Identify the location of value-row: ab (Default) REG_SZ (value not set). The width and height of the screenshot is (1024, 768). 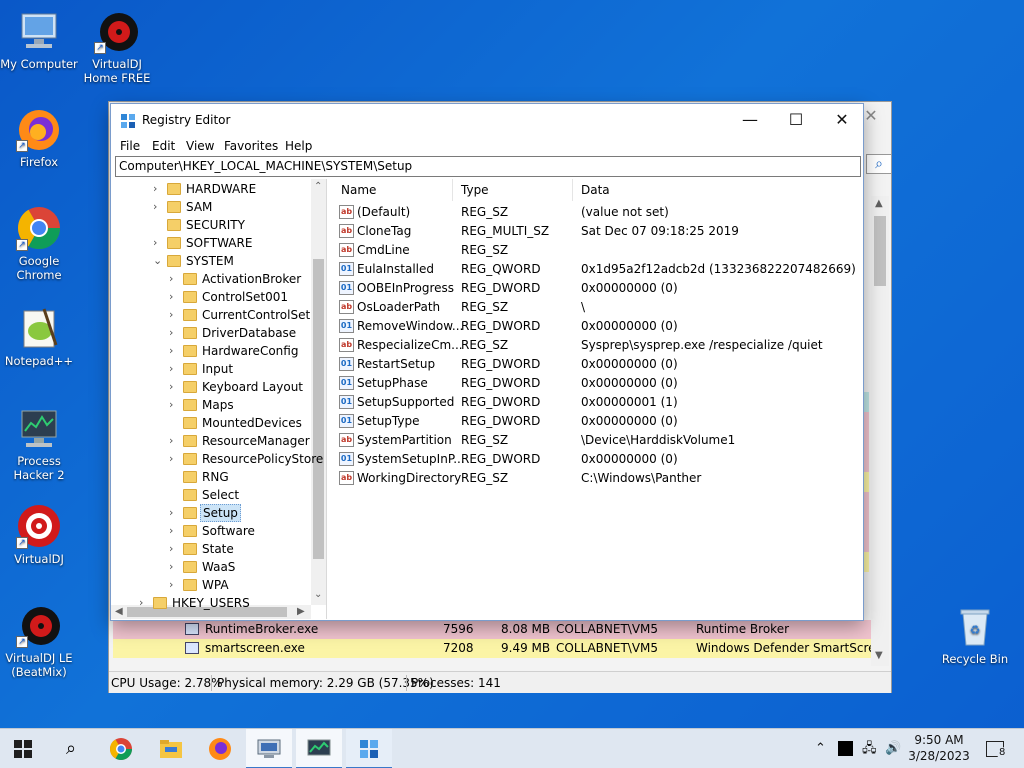
(598, 212).